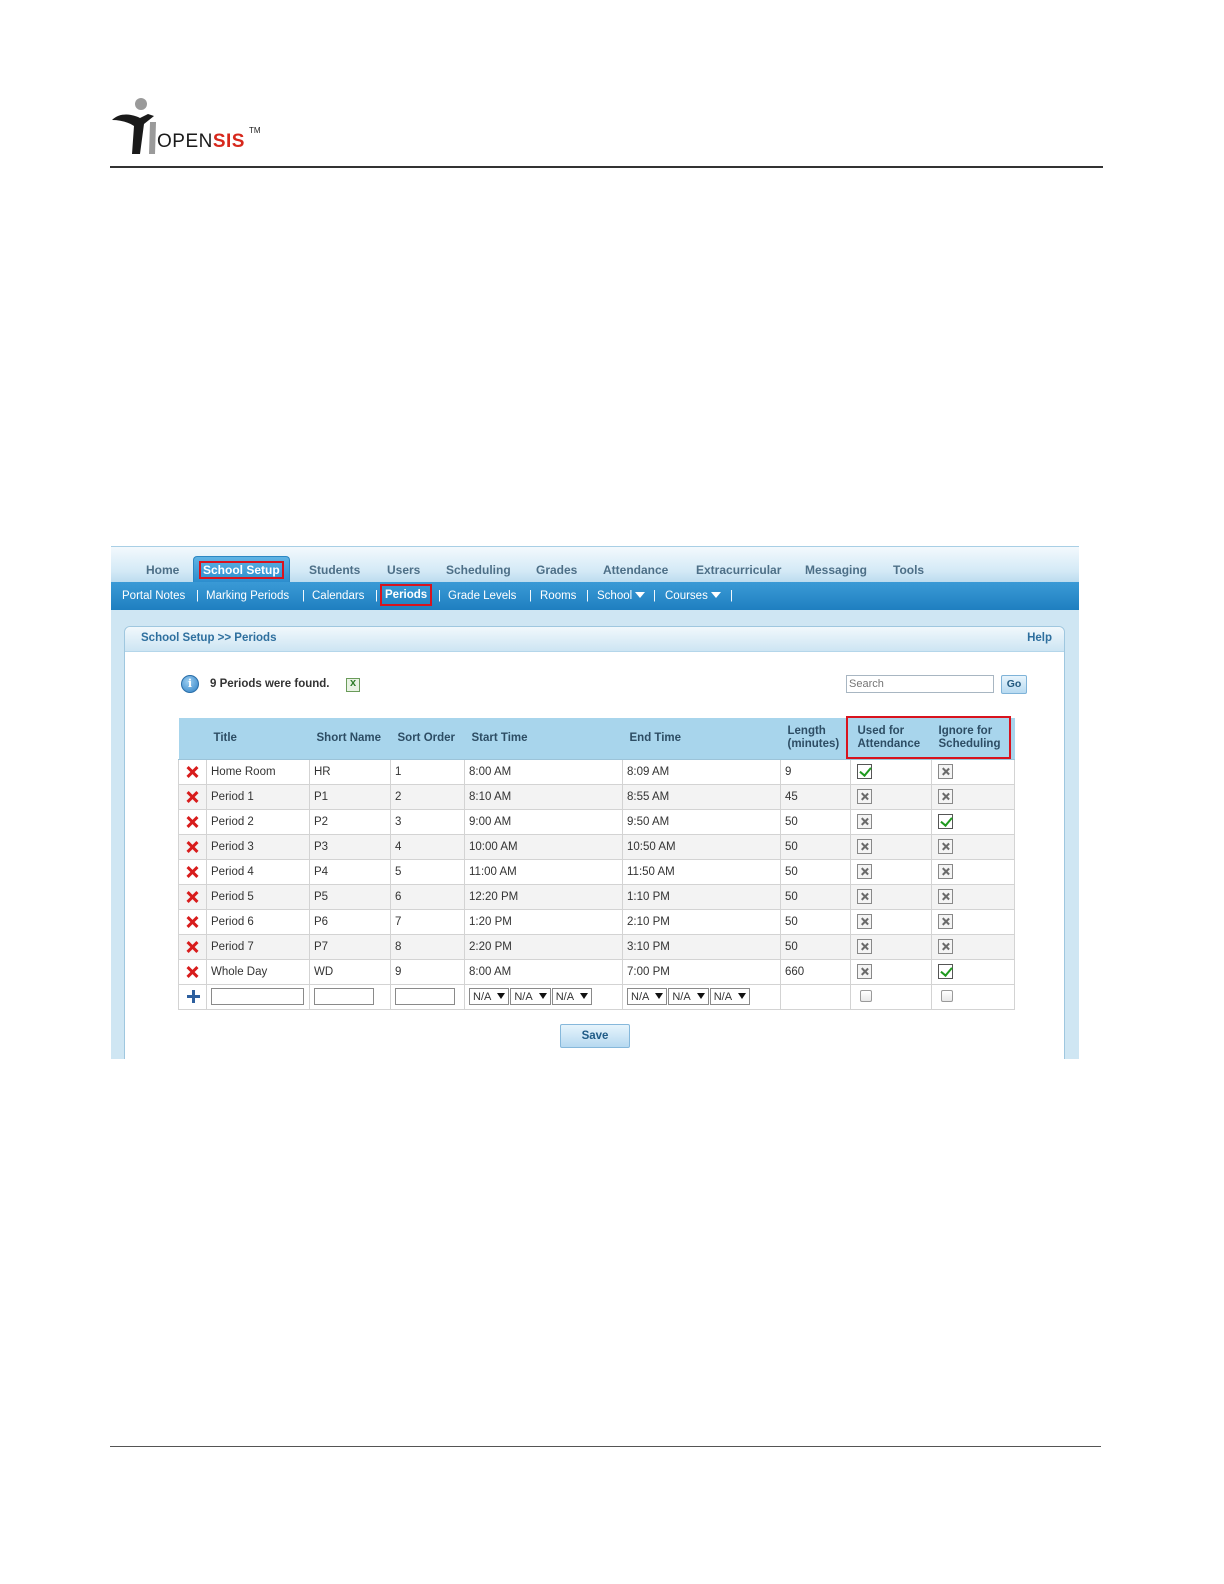 The height and width of the screenshot is (1584, 1224). What do you see at coordinates (257, 996) in the screenshot?
I see `new-title-input` at bounding box center [257, 996].